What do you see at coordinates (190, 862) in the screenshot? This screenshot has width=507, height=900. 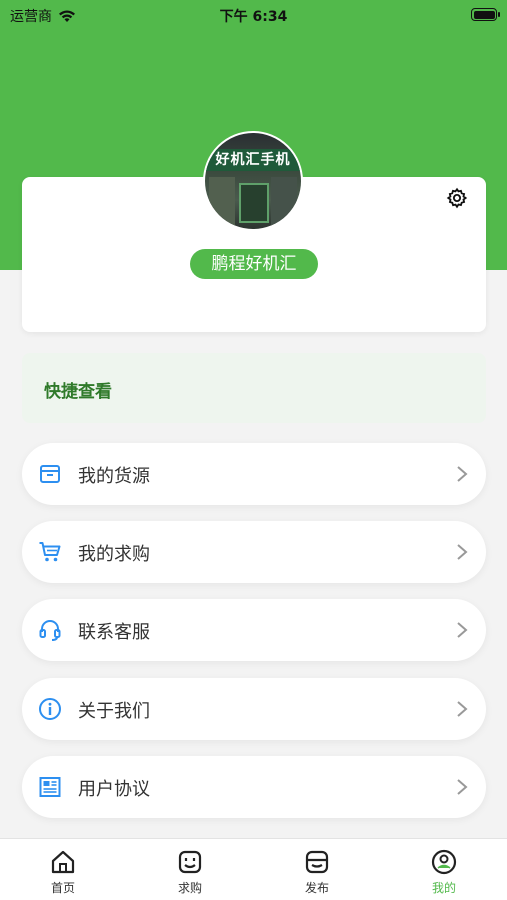 I see `smile-box-icon` at bounding box center [190, 862].